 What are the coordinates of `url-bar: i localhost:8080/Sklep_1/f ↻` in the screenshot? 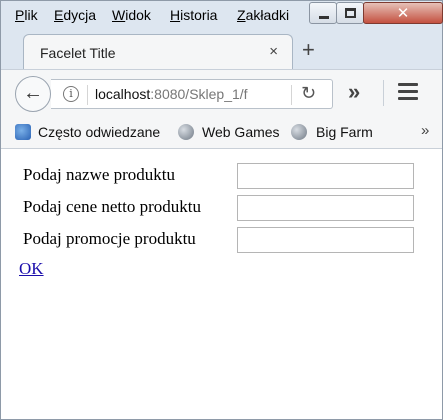 It's located at (192, 94).